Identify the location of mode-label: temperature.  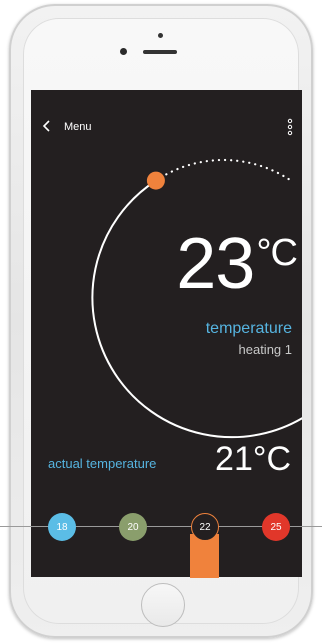
(248, 328).